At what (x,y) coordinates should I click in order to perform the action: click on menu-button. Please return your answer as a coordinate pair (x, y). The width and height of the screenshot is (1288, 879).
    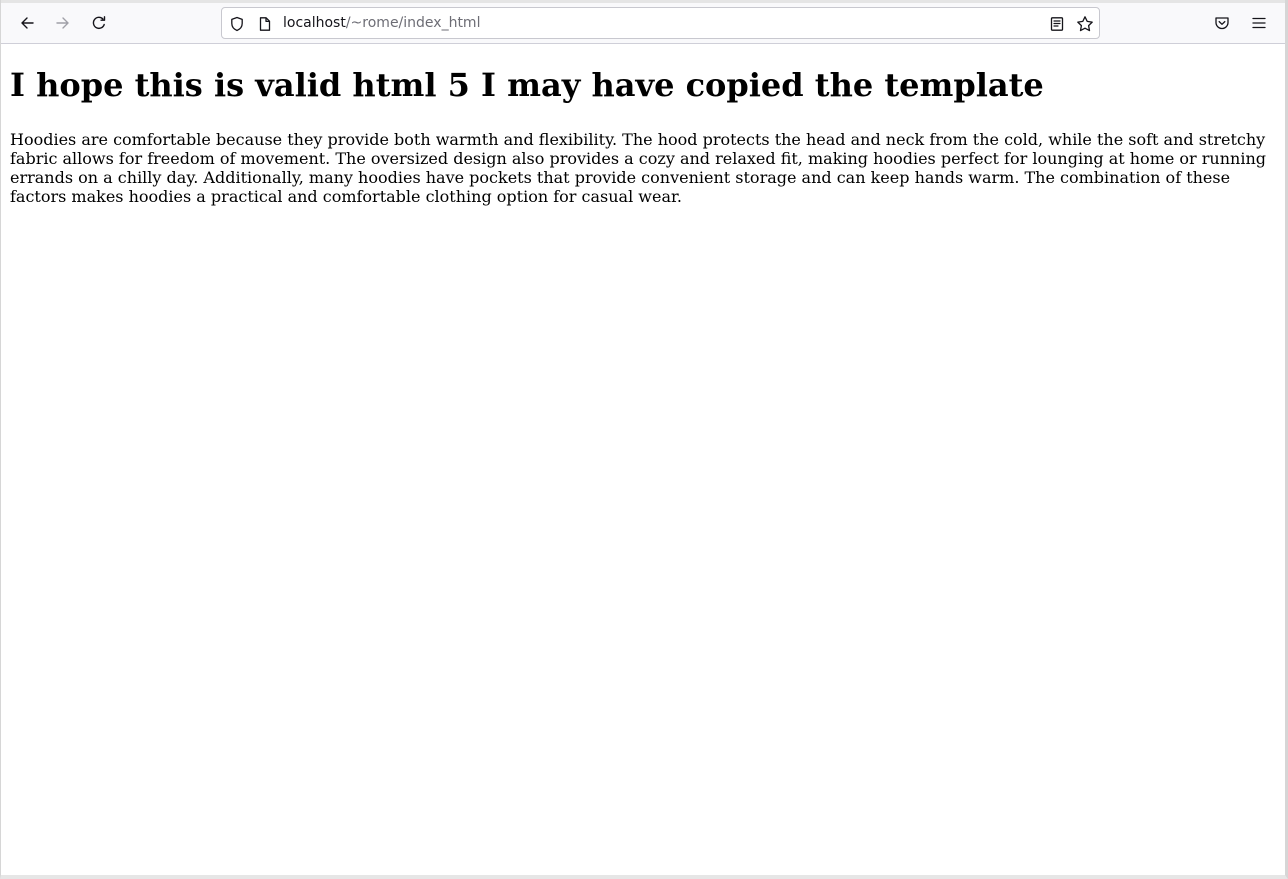
    Looking at the image, I should click on (1259, 23).